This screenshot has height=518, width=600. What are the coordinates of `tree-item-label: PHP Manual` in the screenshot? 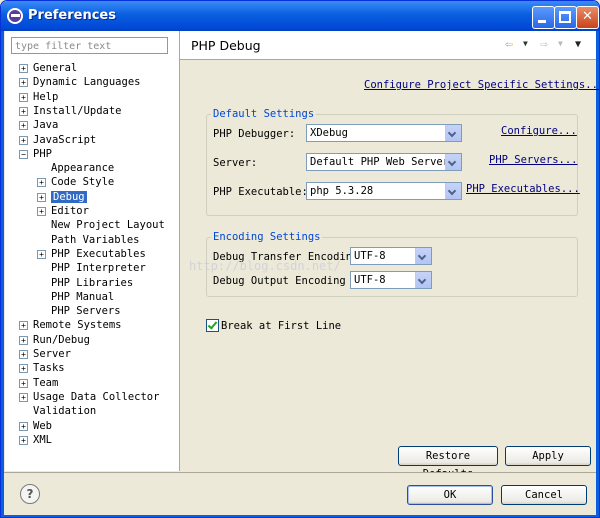 It's located at (83, 296).